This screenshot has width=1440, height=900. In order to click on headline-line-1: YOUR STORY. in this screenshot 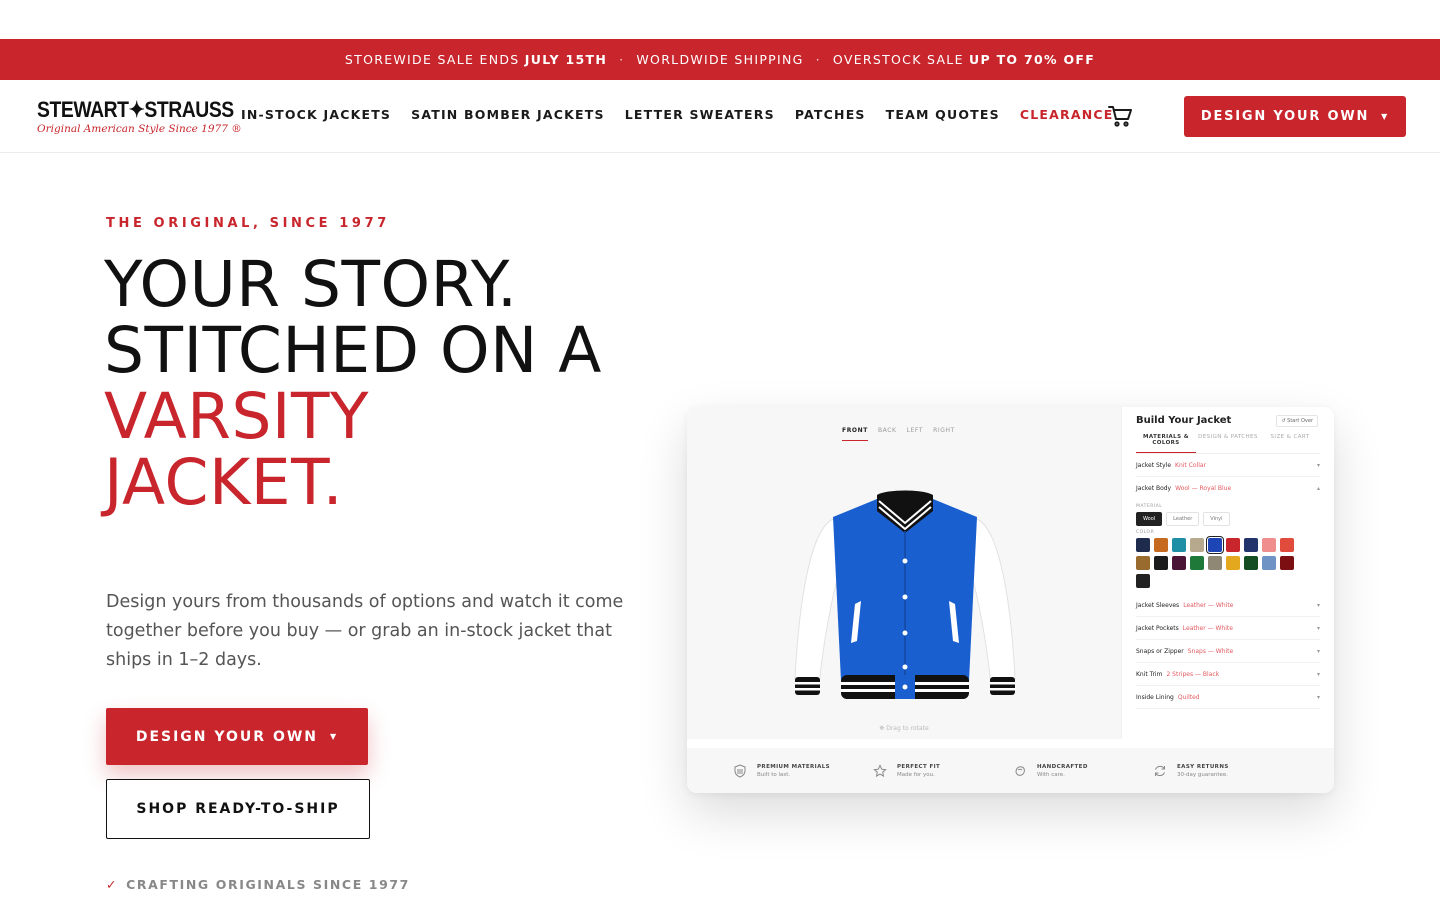, I will do `click(311, 284)`.